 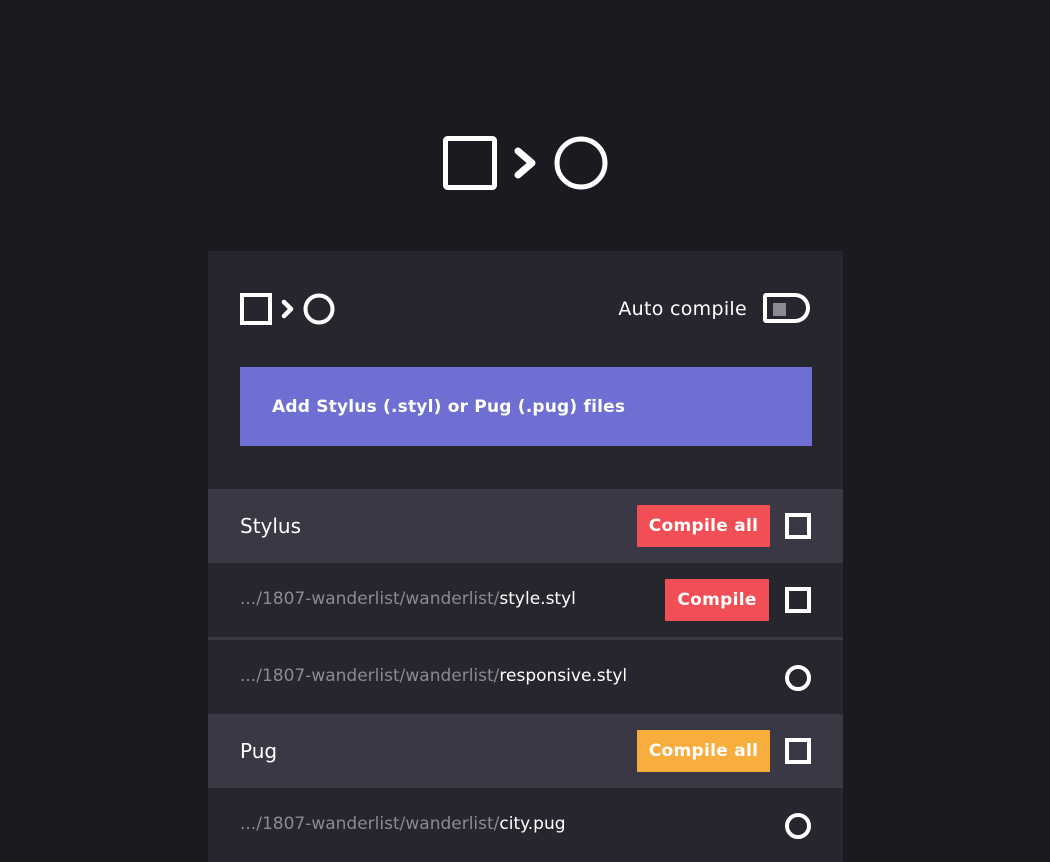 I want to click on panel-header: Auto compile, so click(x=525, y=308).